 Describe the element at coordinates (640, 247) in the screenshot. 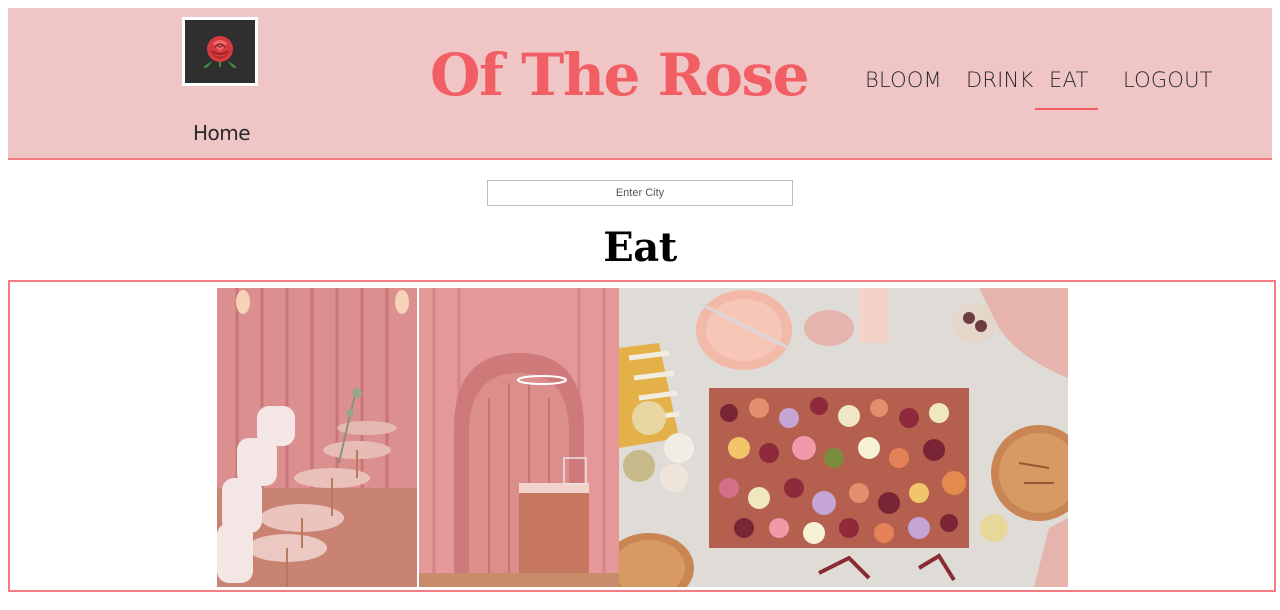

I see `page-heading: Eat` at that location.